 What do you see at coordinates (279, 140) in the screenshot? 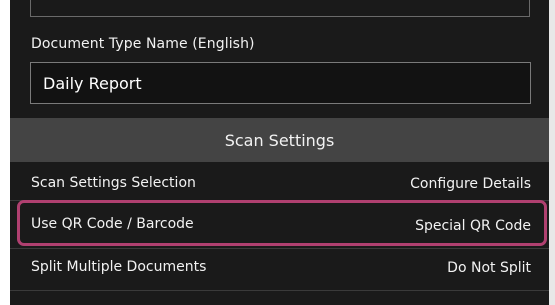
I see `scan-settings-header: Scan Settings` at bounding box center [279, 140].